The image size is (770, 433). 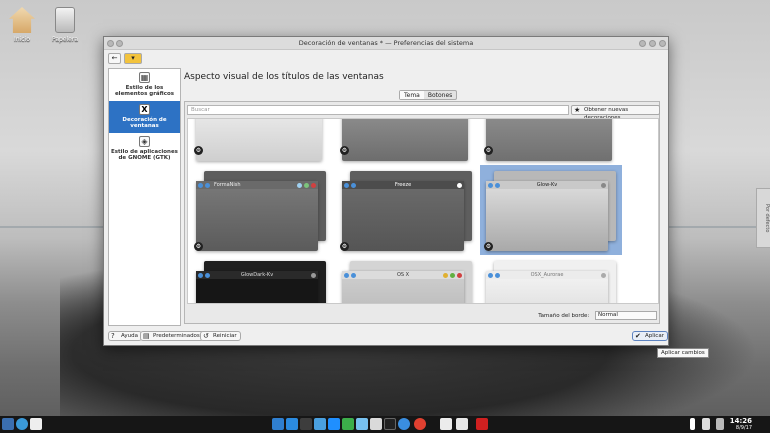 I want to click on decoration-preview: OSX_Aurorae, so click(x=547, y=287).